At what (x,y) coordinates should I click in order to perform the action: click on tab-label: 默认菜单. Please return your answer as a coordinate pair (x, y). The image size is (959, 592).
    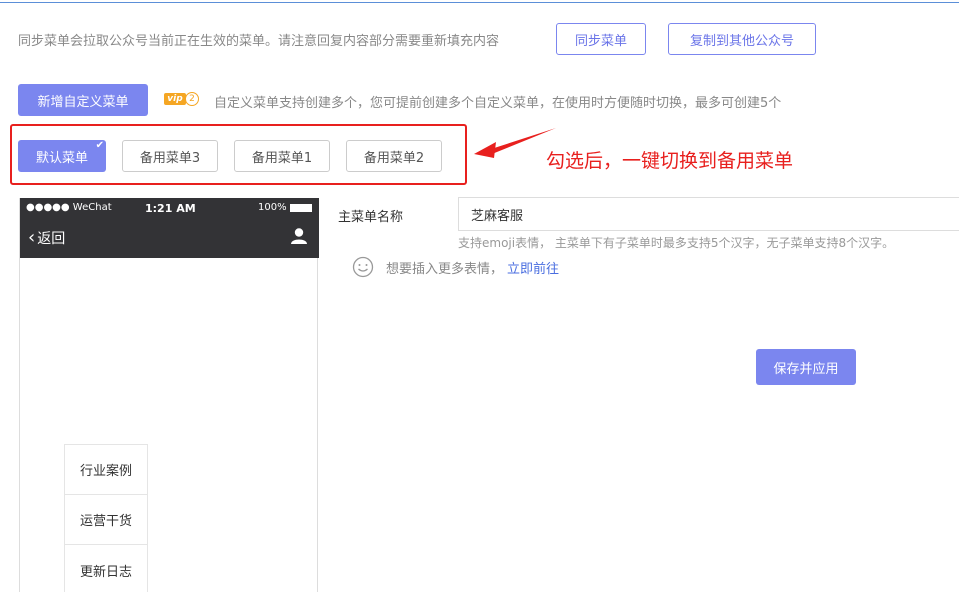
    Looking at the image, I should click on (61, 158).